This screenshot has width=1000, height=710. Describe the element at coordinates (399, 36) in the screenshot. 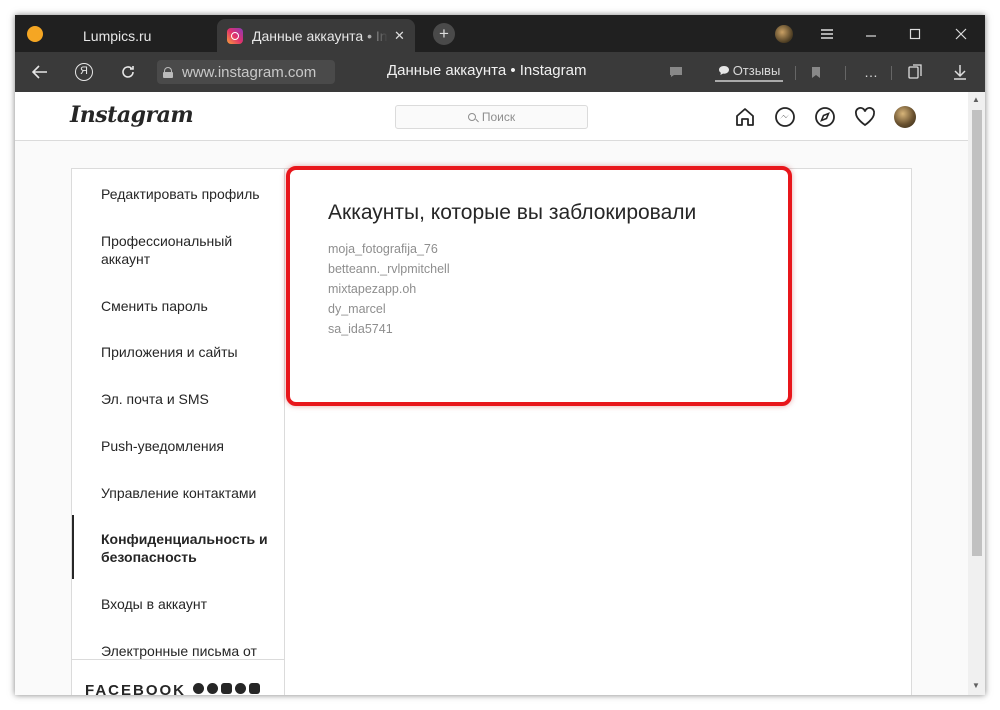

I see `close-tab-icon: ✕` at that location.